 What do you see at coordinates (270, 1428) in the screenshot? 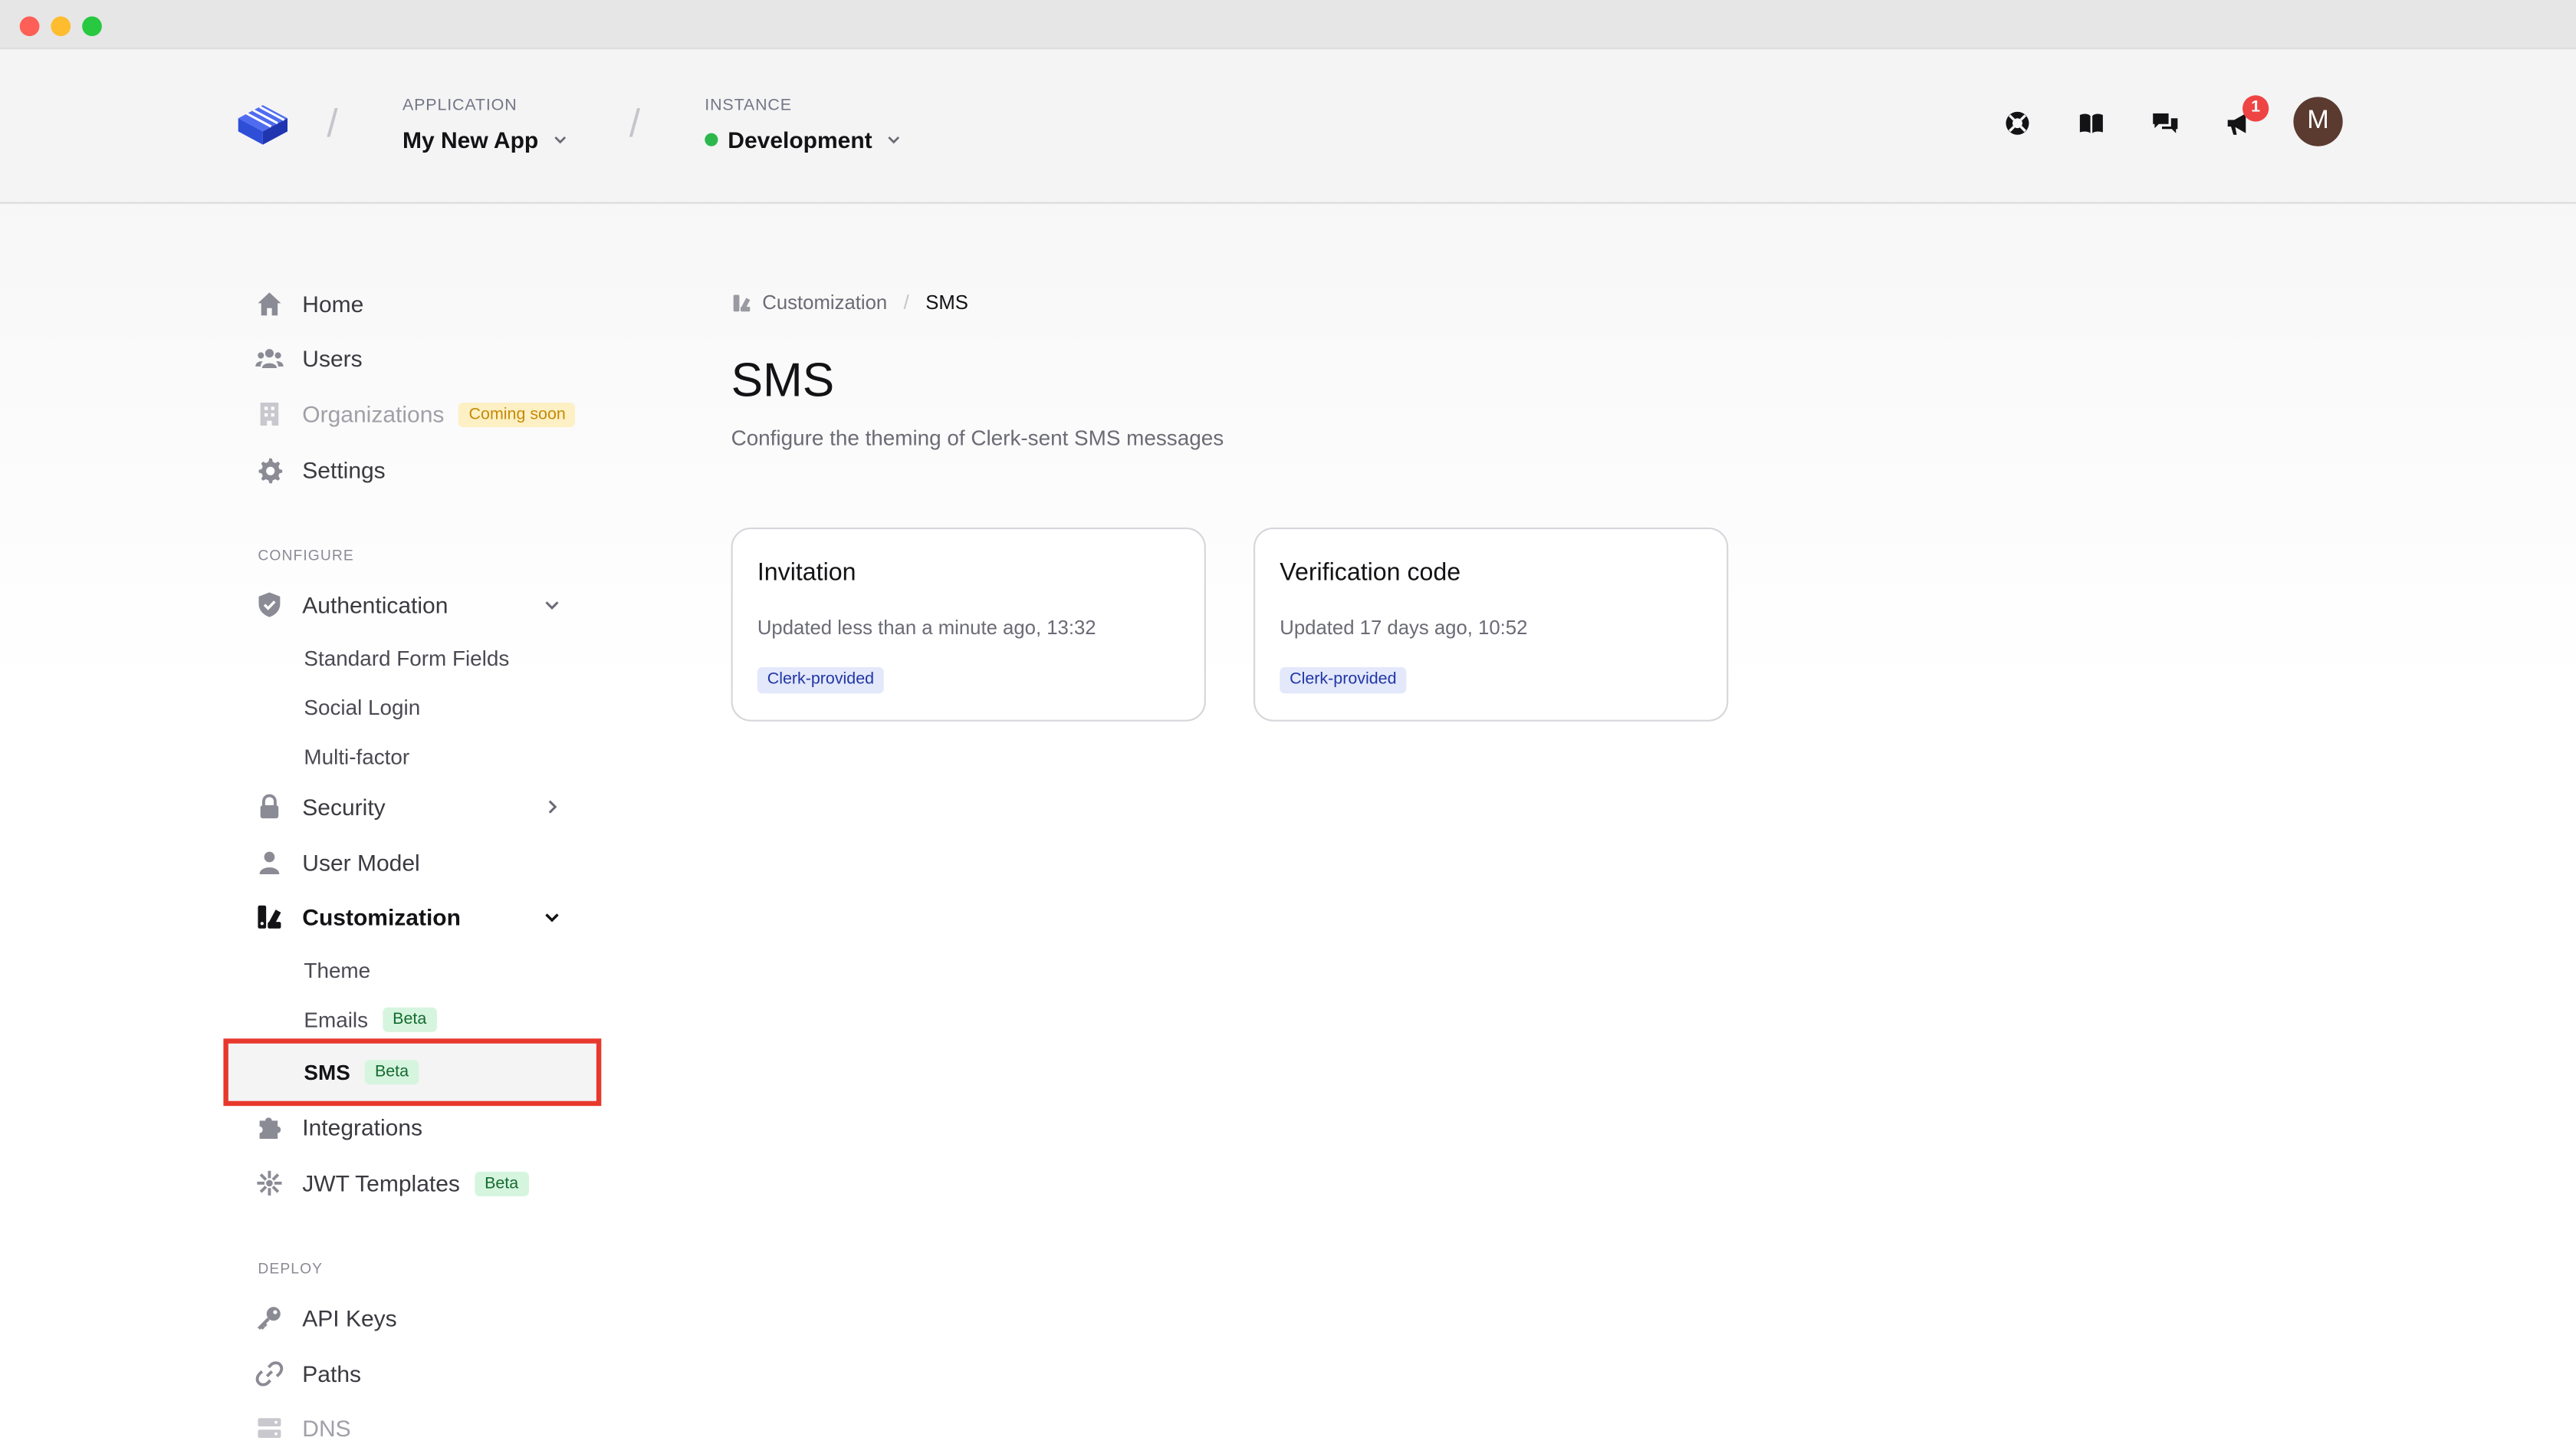
I see `server-icon` at bounding box center [270, 1428].